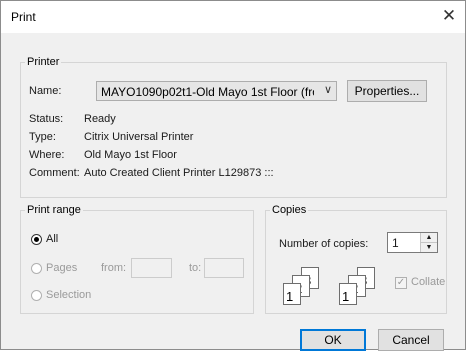  I want to click on from-label: from:, so click(114, 268).